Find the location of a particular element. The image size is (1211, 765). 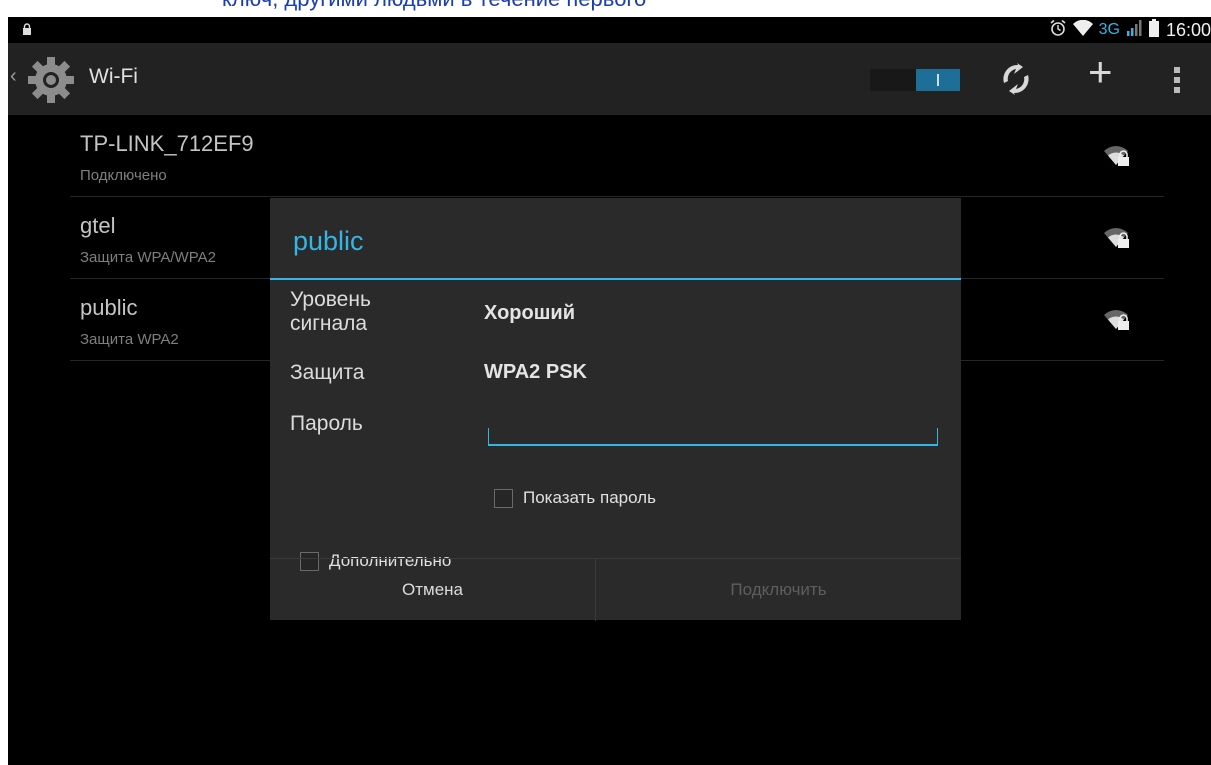

connect-button: Подключить is located at coordinates (778, 590).